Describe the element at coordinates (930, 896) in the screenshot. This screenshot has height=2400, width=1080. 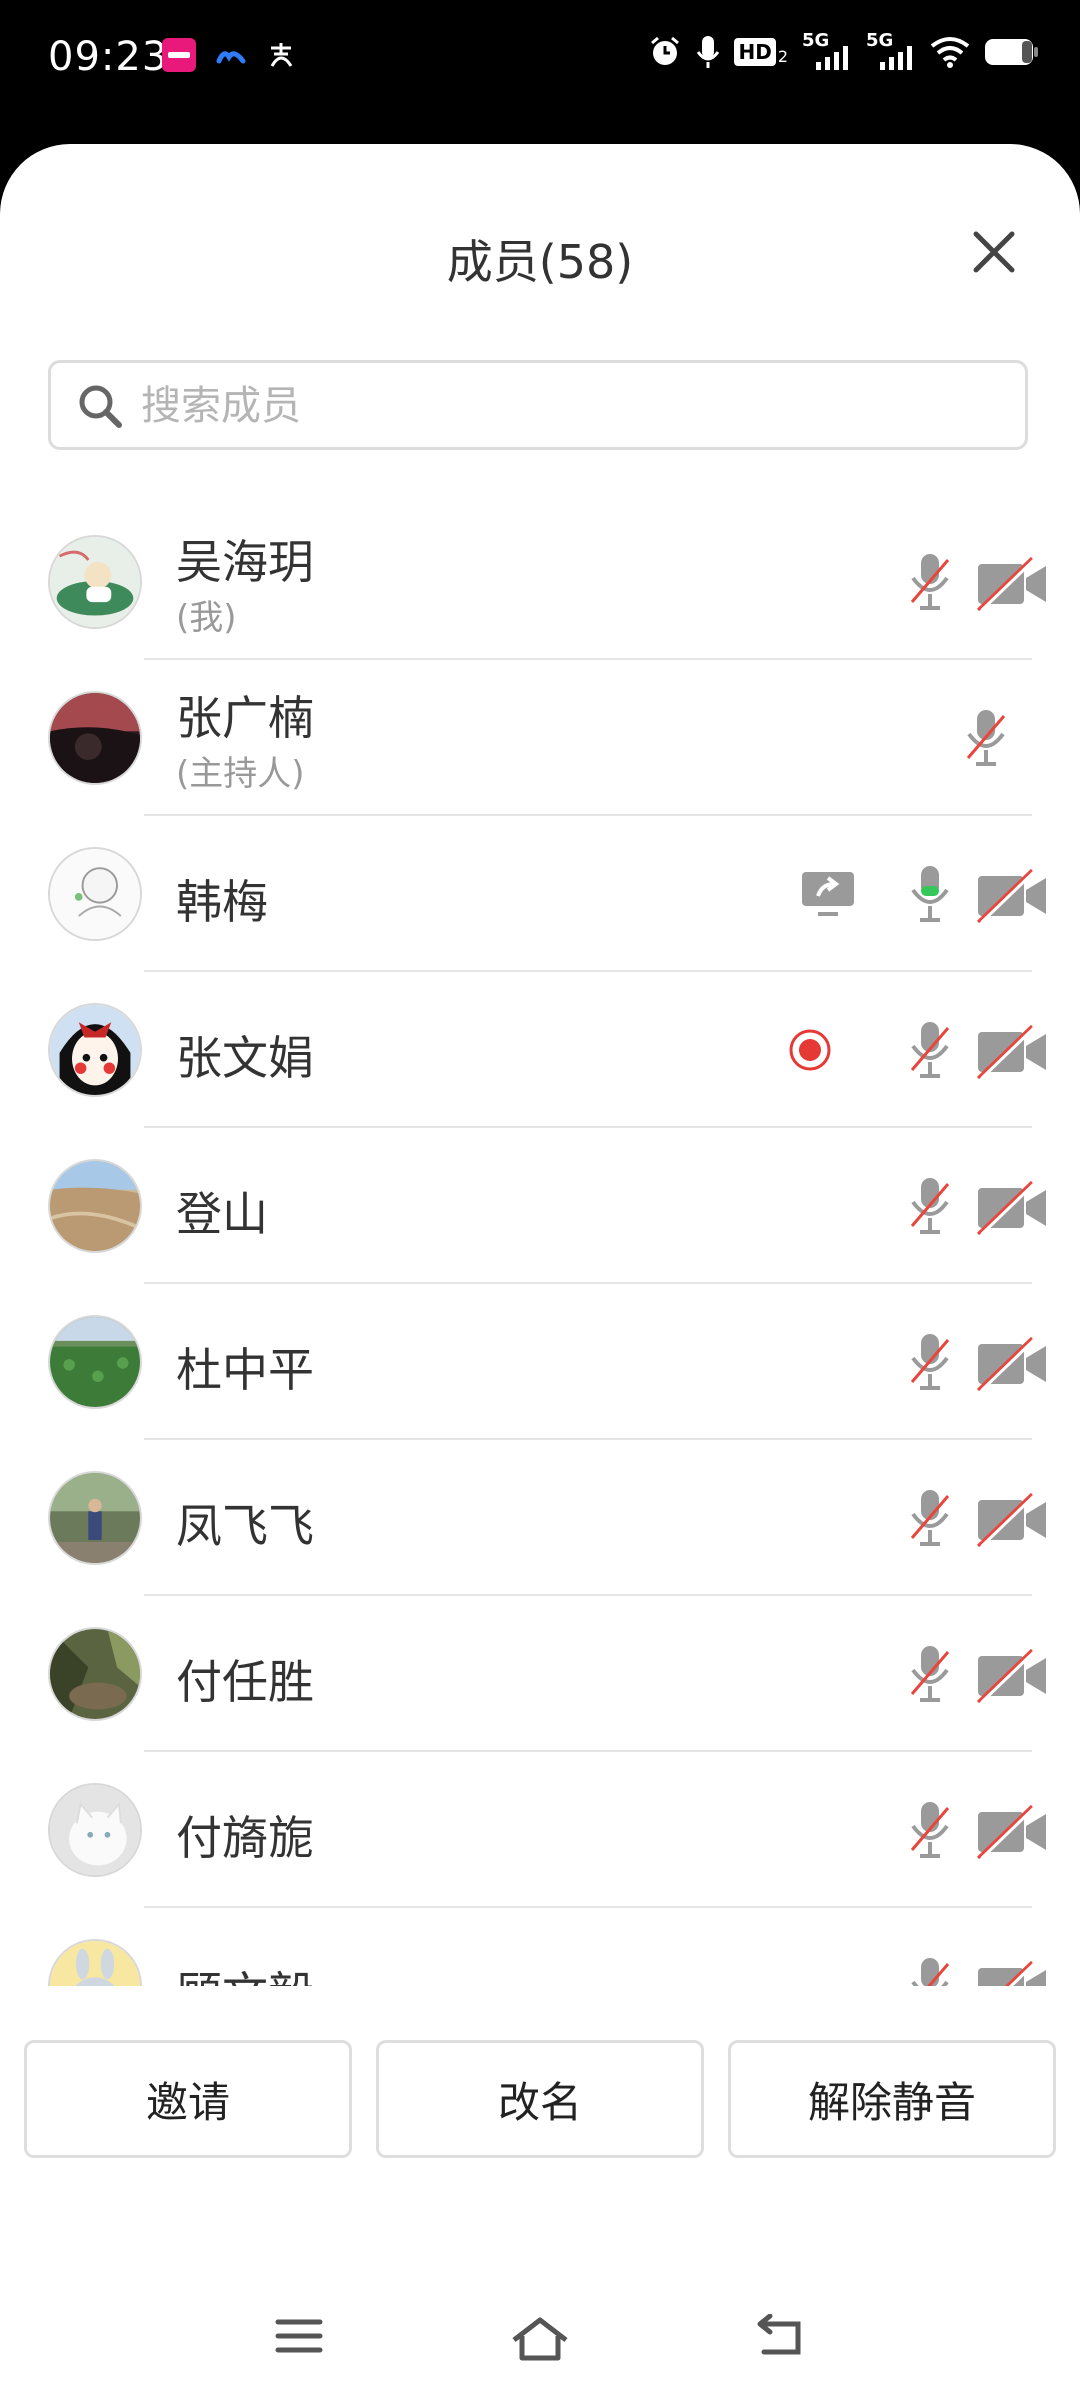
I see `mic-on-icon` at that location.